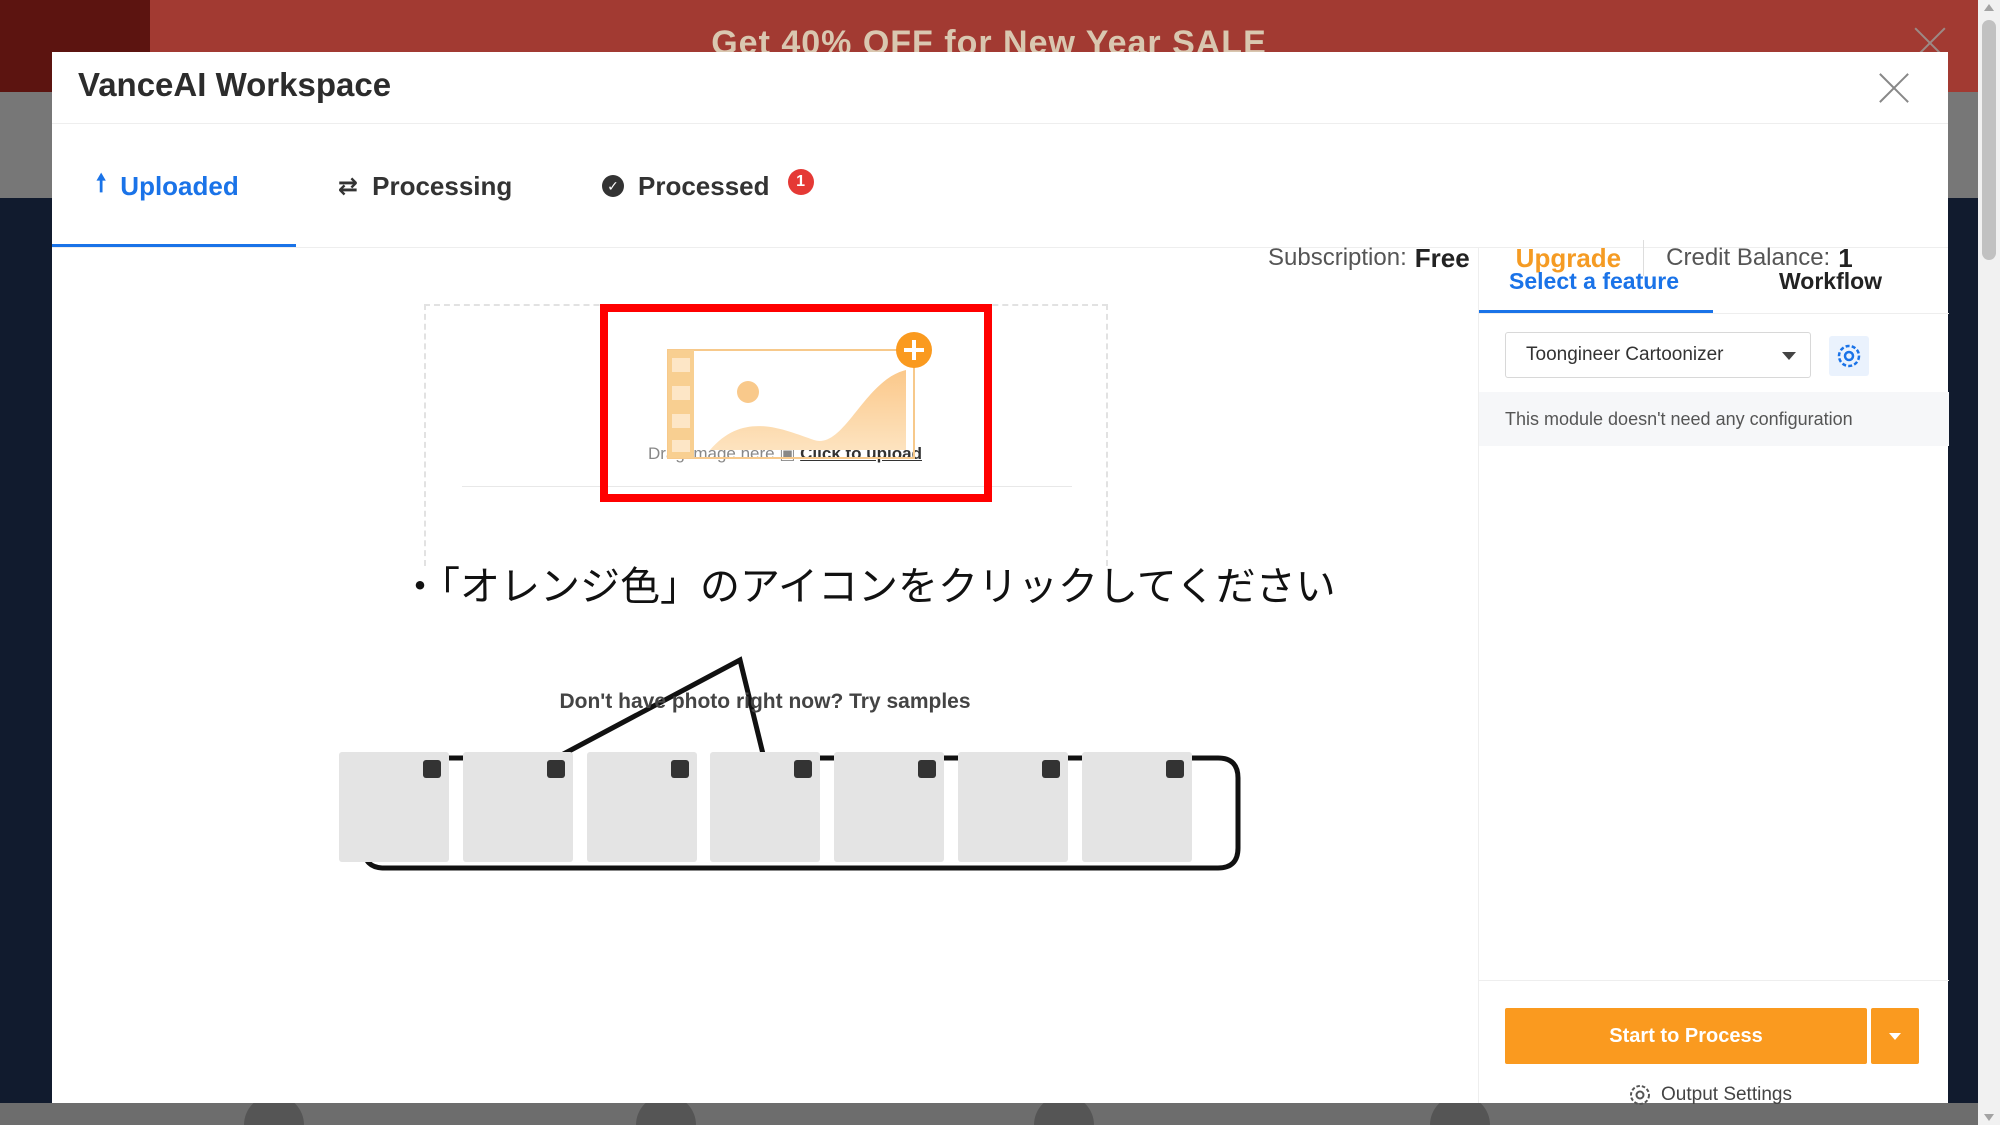  What do you see at coordinates (1726, 1094) in the screenshot?
I see `output-settings-label: Output Settings` at bounding box center [1726, 1094].